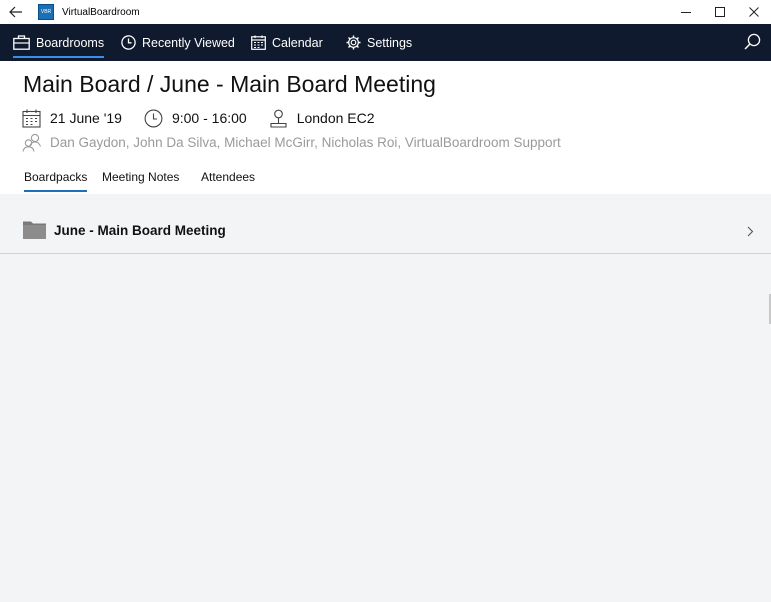 The width and height of the screenshot is (771, 602). I want to click on close-icon, so click(754, 12).